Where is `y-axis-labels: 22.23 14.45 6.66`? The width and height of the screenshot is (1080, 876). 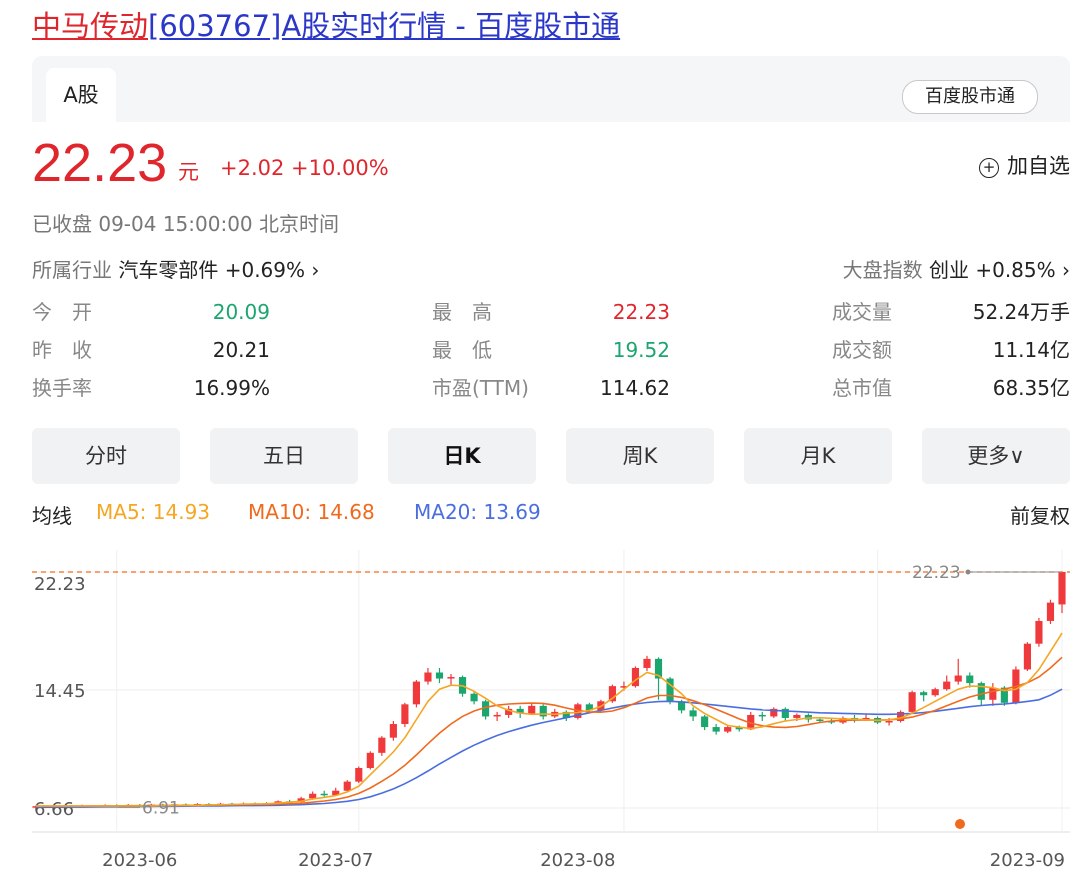
y-axis-labels: 22.23 14.45 6.66 is located at coordinates (60, 697).